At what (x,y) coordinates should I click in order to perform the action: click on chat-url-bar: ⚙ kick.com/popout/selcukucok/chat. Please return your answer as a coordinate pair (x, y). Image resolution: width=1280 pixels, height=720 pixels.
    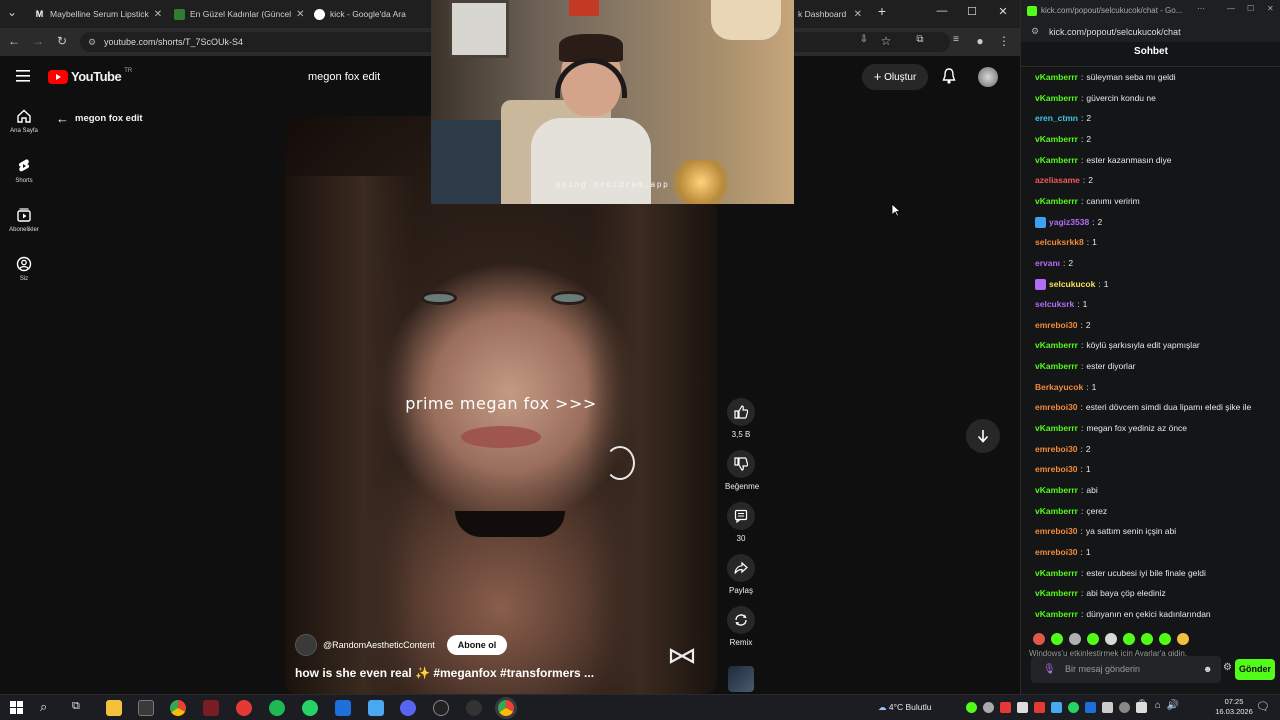
    Looking at the image, I should click on (1150, 32).